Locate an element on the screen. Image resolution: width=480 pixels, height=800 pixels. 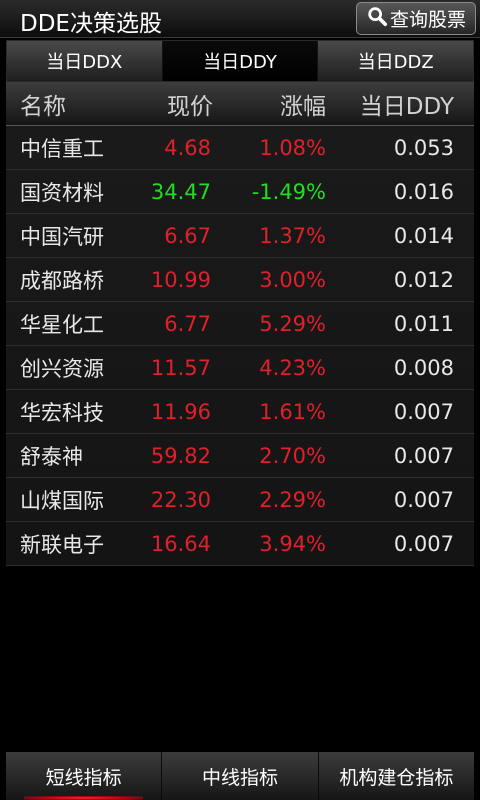
stock-name: 中信重工 is located at coordinates (62, 148).